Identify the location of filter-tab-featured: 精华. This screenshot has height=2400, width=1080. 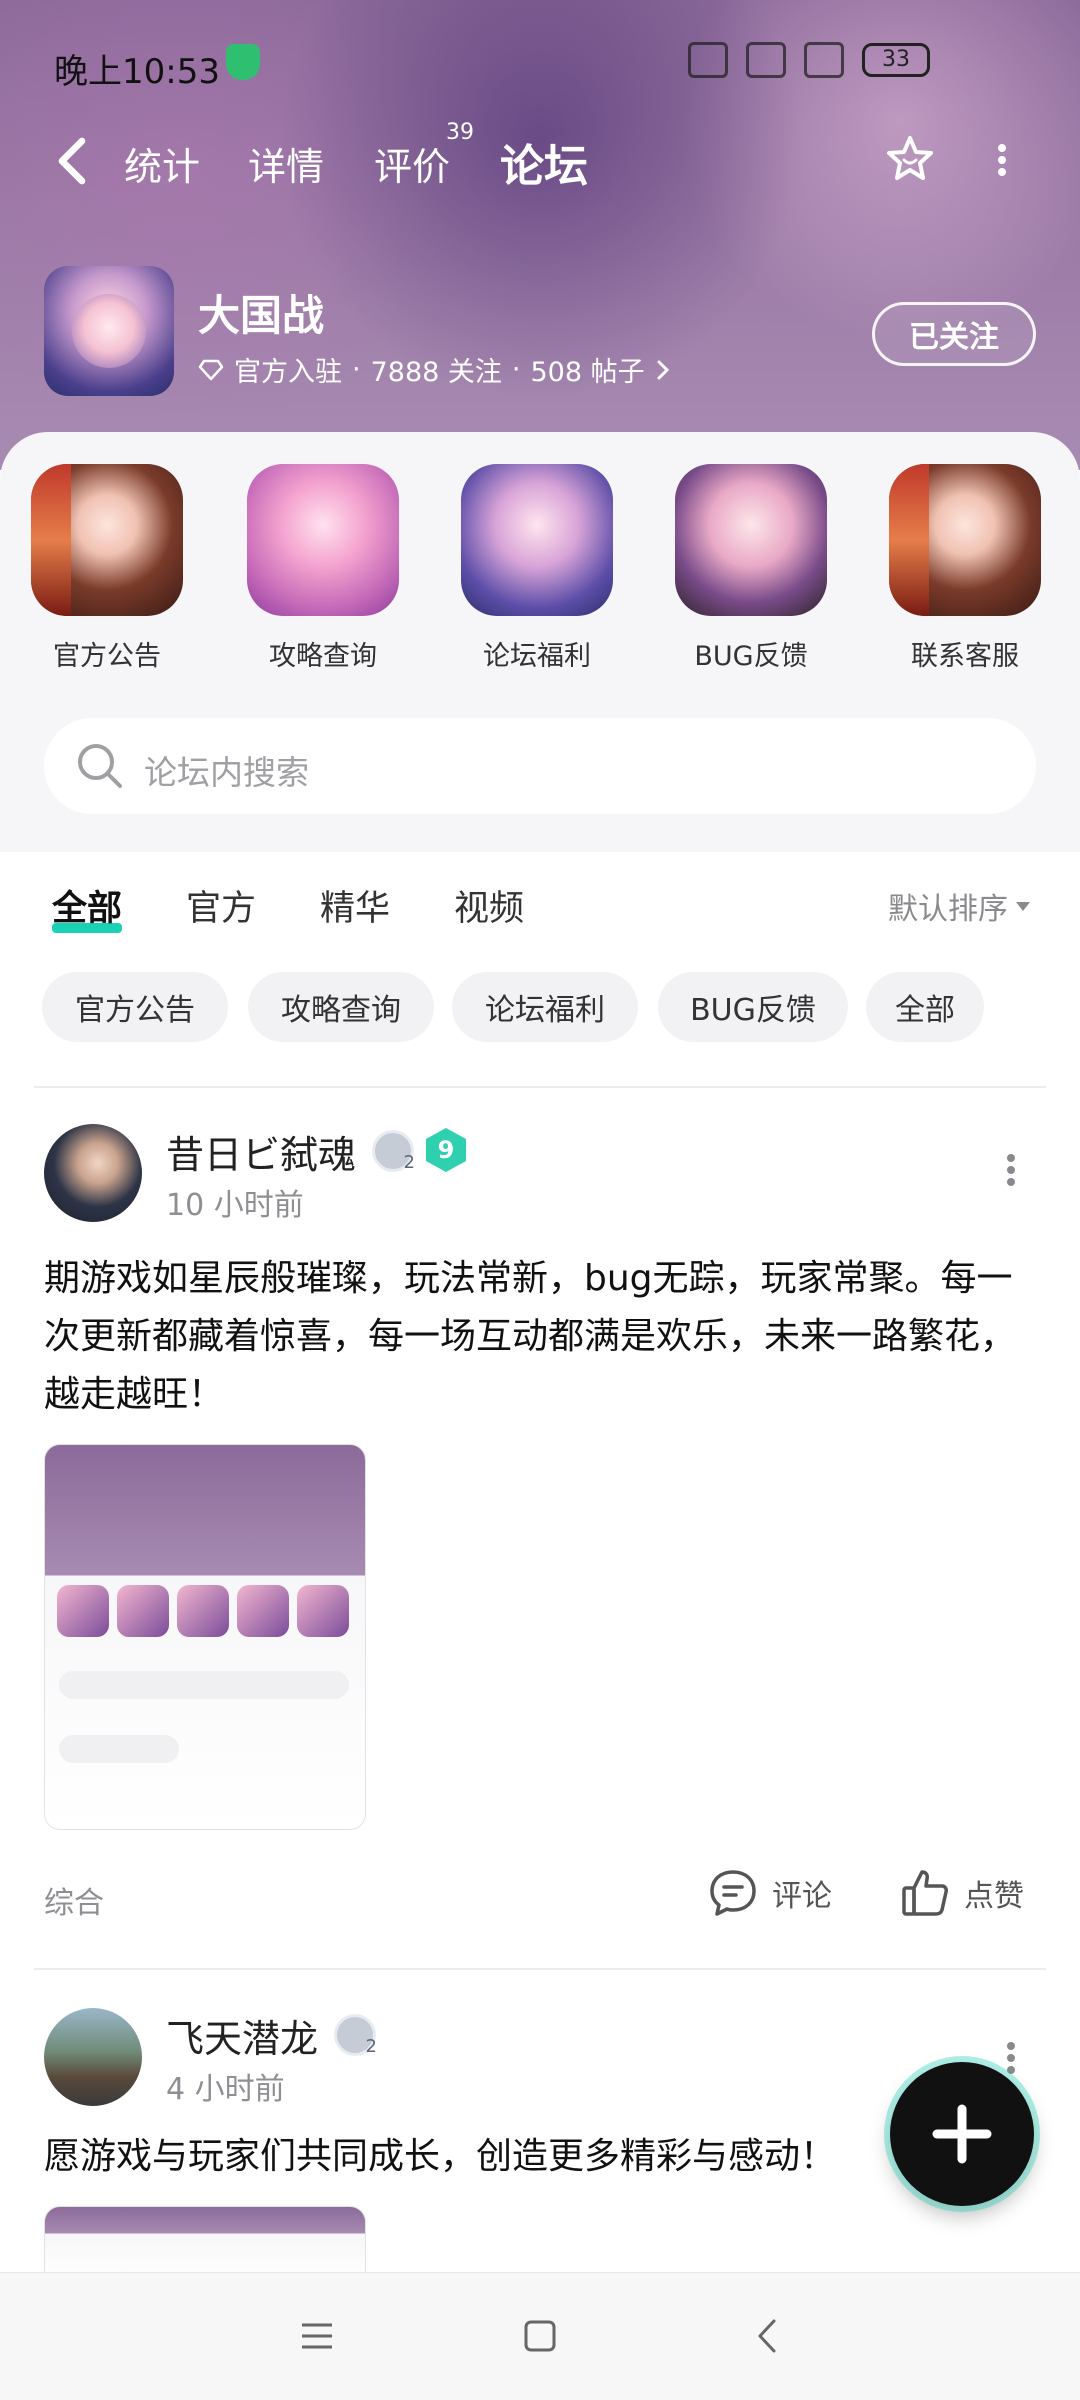
(355, 905).